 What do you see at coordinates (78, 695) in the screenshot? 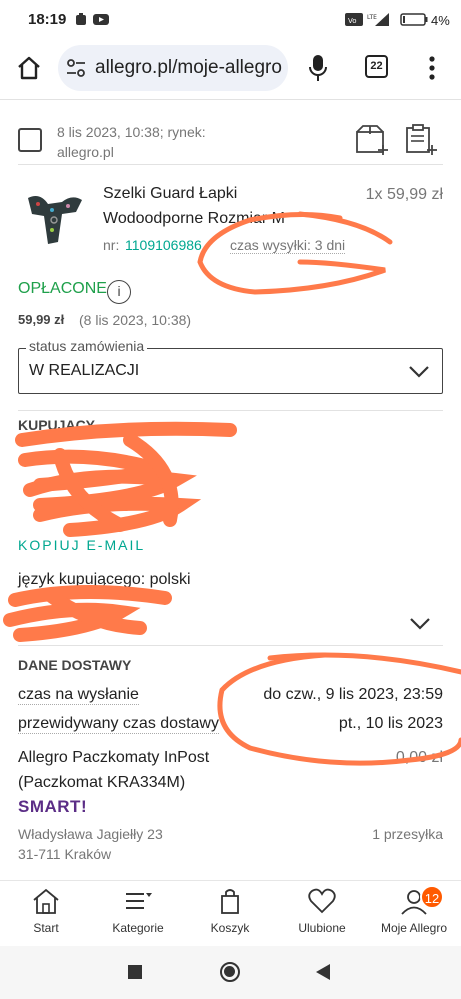
I see `dispatch-time-label: czas na wysłanie` at bounding box center [78, 695].